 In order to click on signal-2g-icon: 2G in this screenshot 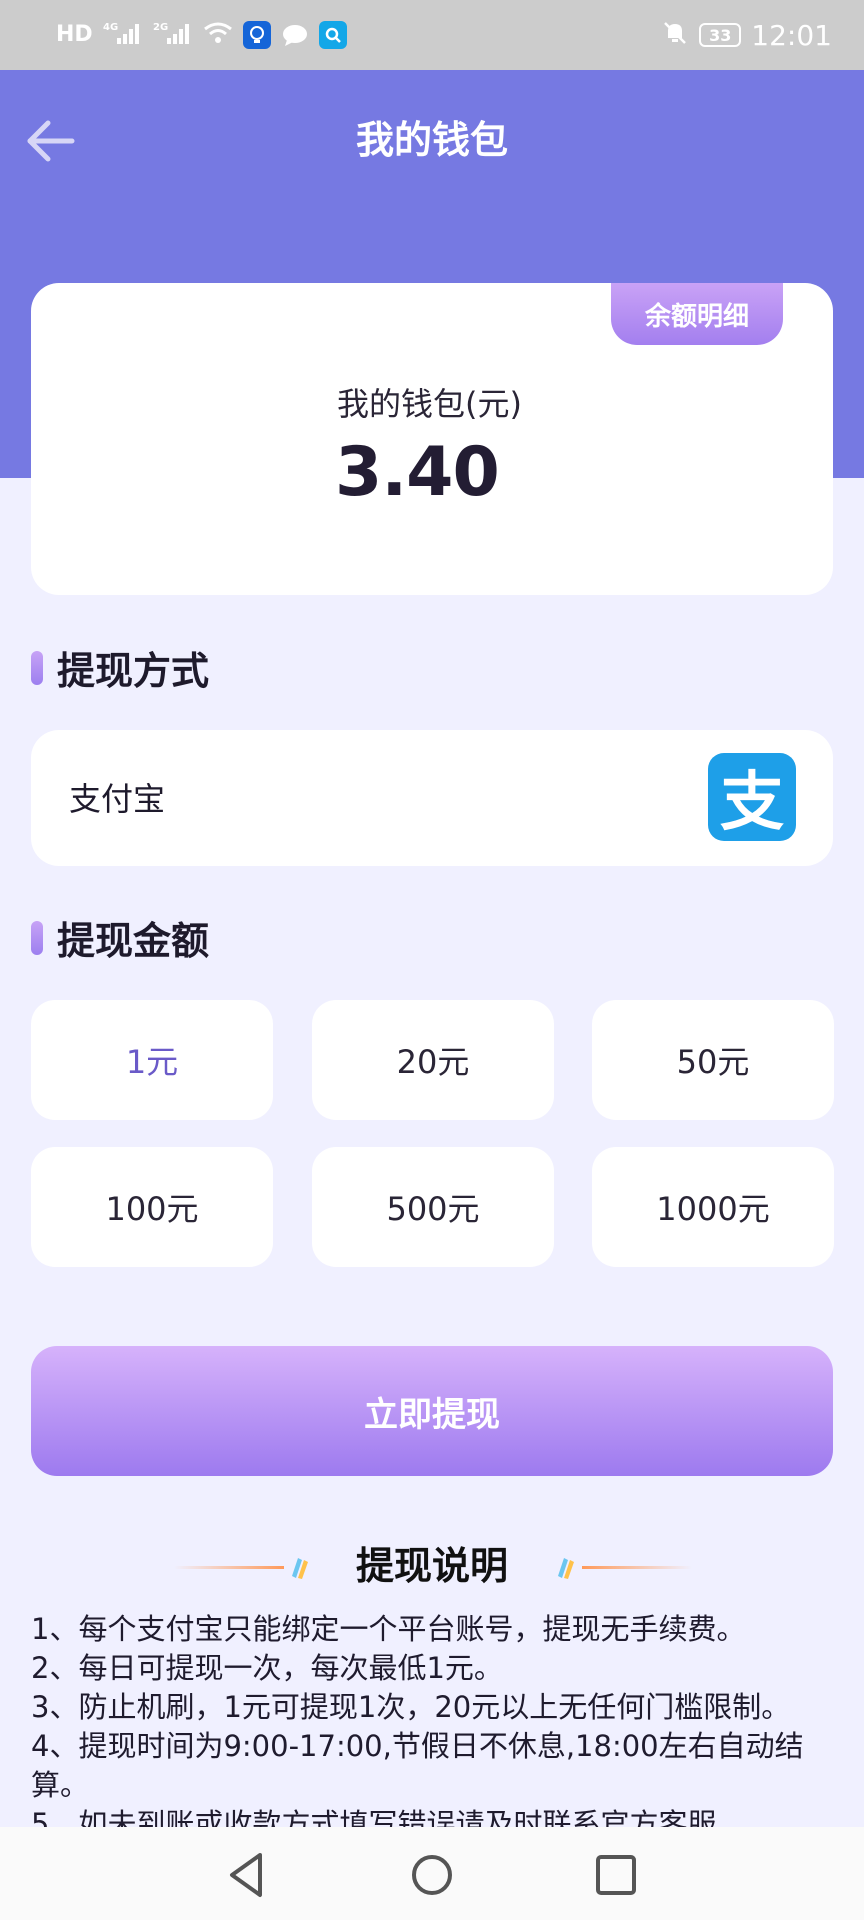, I will do `click(173, 35)`.